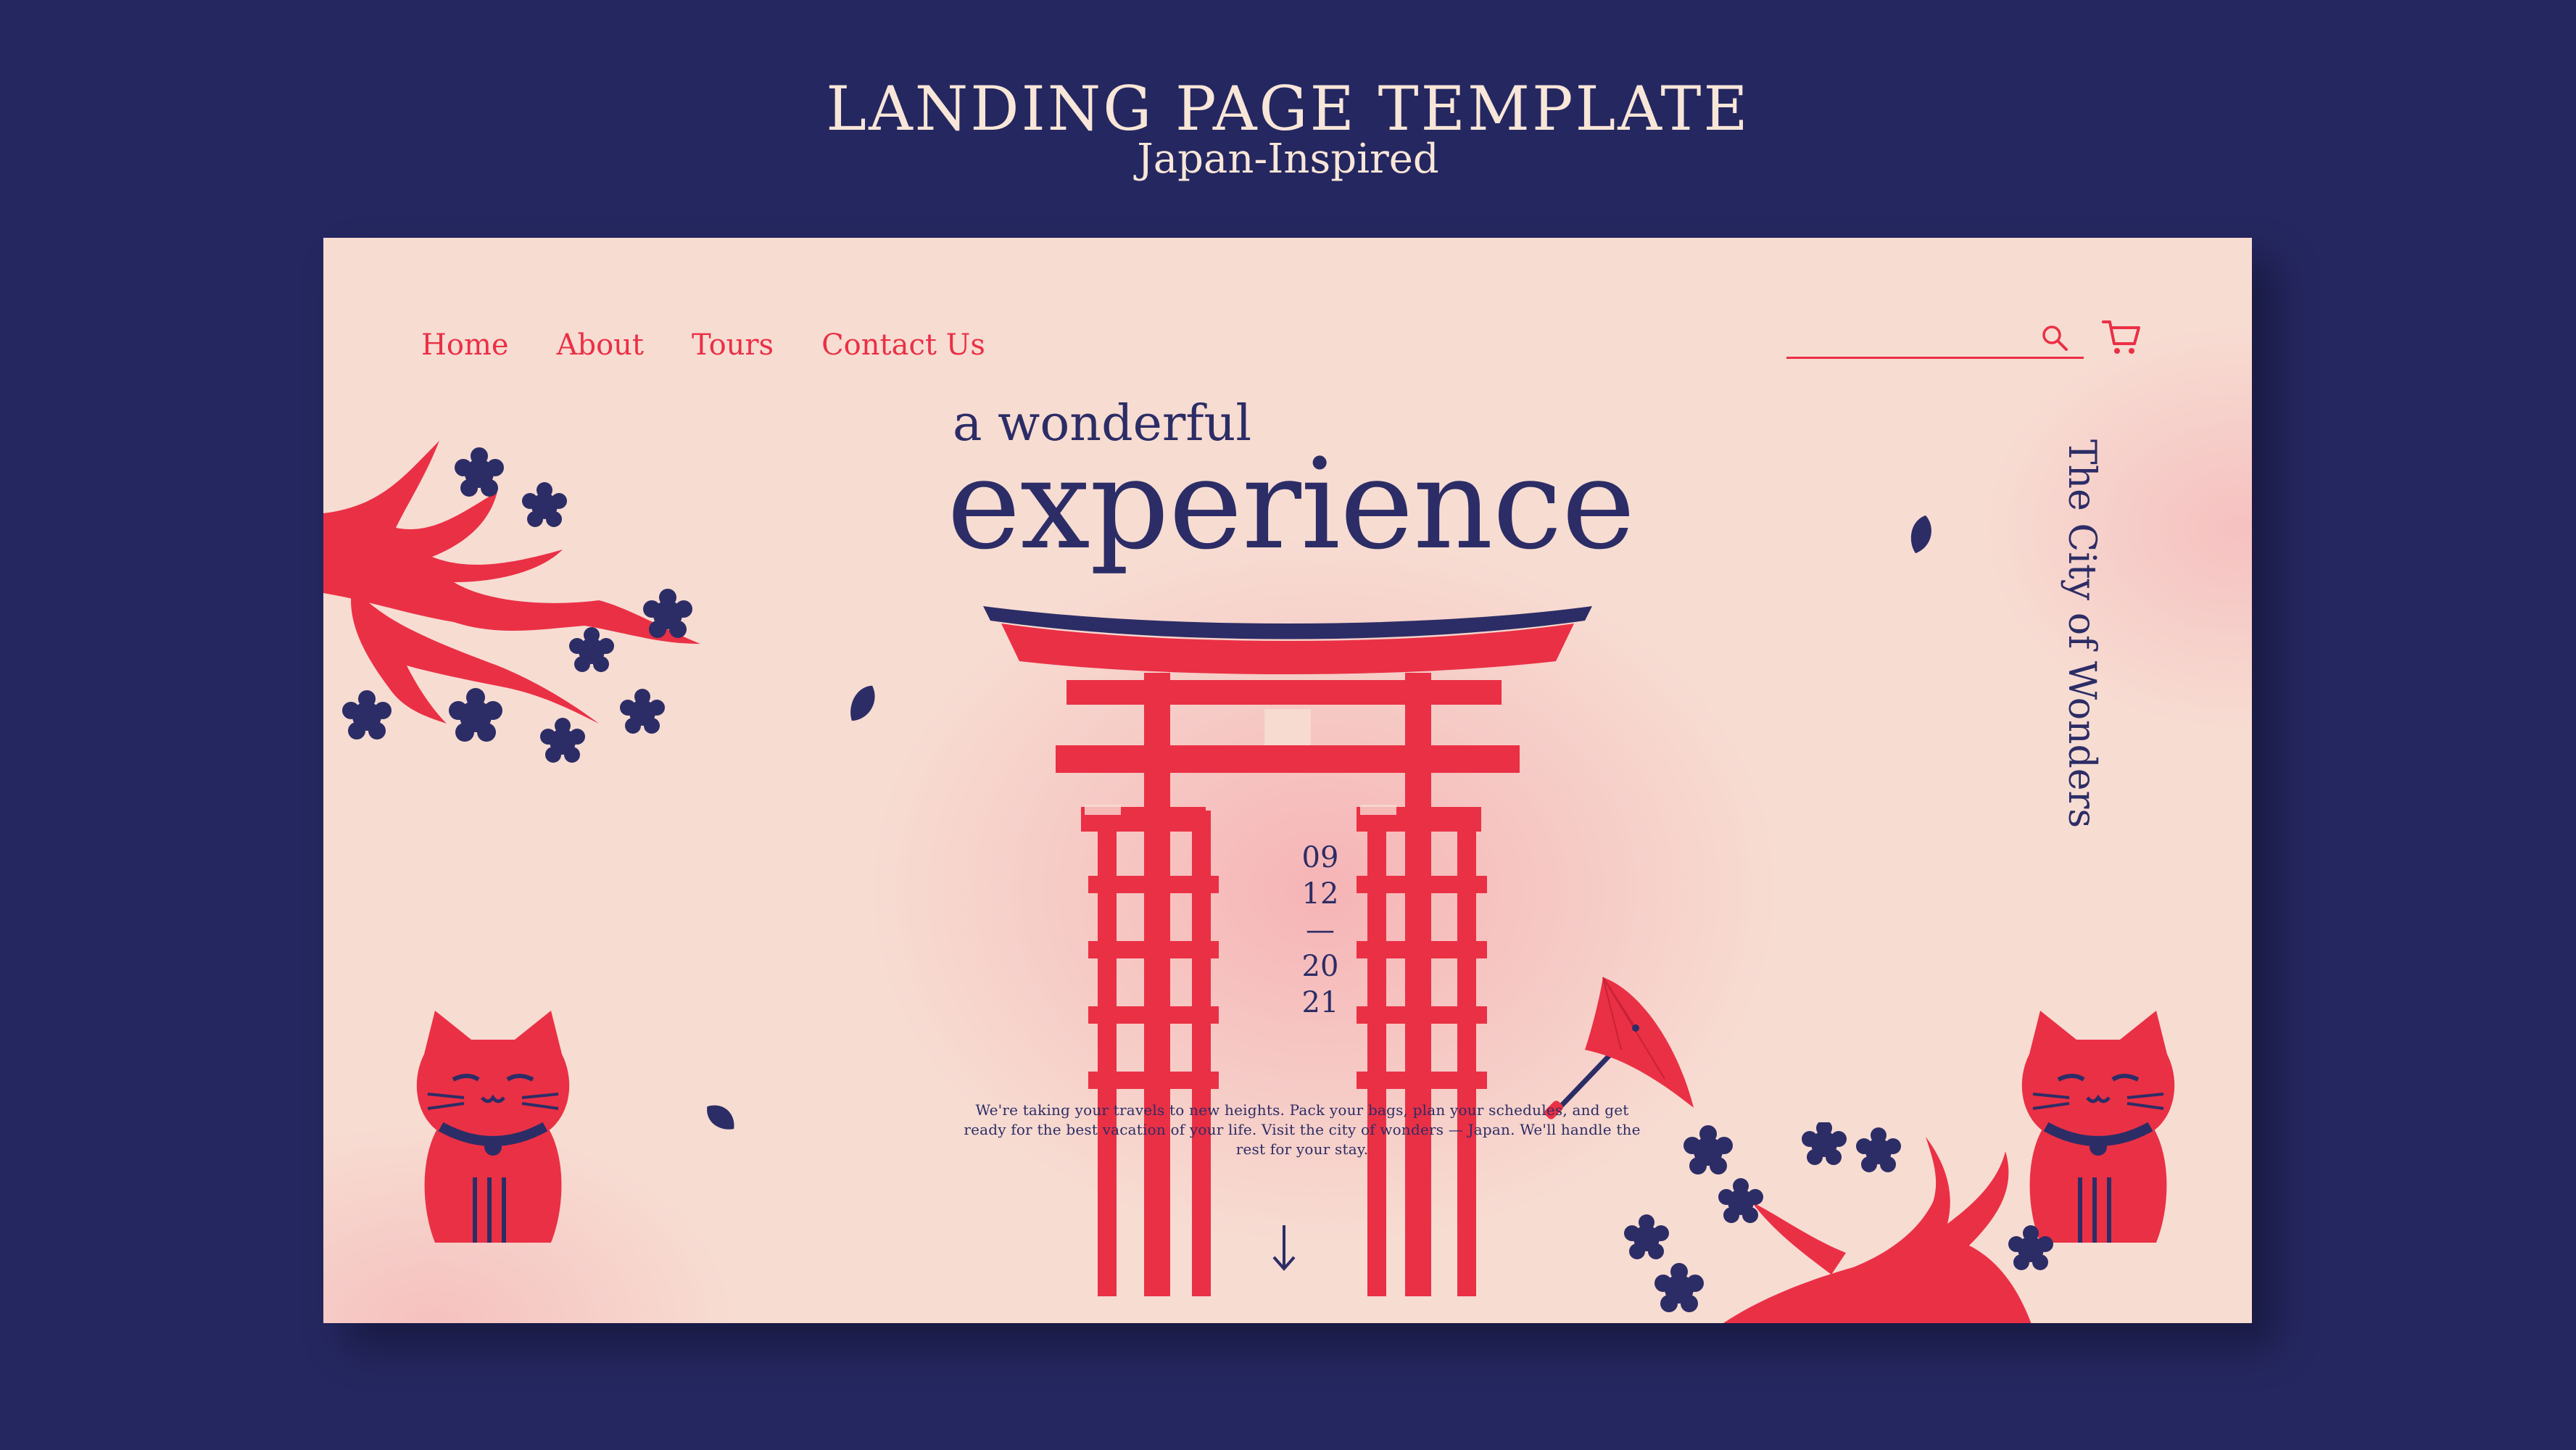 Image resolution: width=2576 pixels, height=1450 pixels. Describe the element at coordinates (733, 345) in the screenshot. I see `nav-tours-link: Tours` at that location.